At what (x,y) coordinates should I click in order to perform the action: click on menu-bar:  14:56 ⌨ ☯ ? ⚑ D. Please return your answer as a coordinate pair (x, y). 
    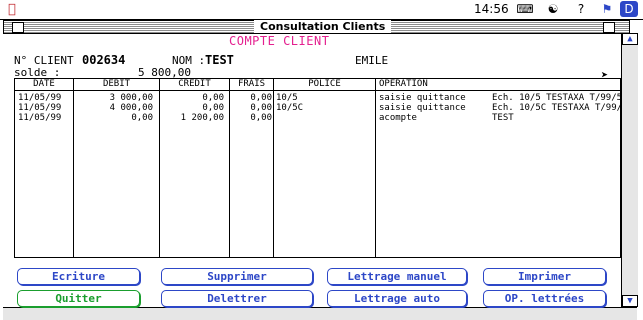
    Looking at the image, I should click on (321, 10).